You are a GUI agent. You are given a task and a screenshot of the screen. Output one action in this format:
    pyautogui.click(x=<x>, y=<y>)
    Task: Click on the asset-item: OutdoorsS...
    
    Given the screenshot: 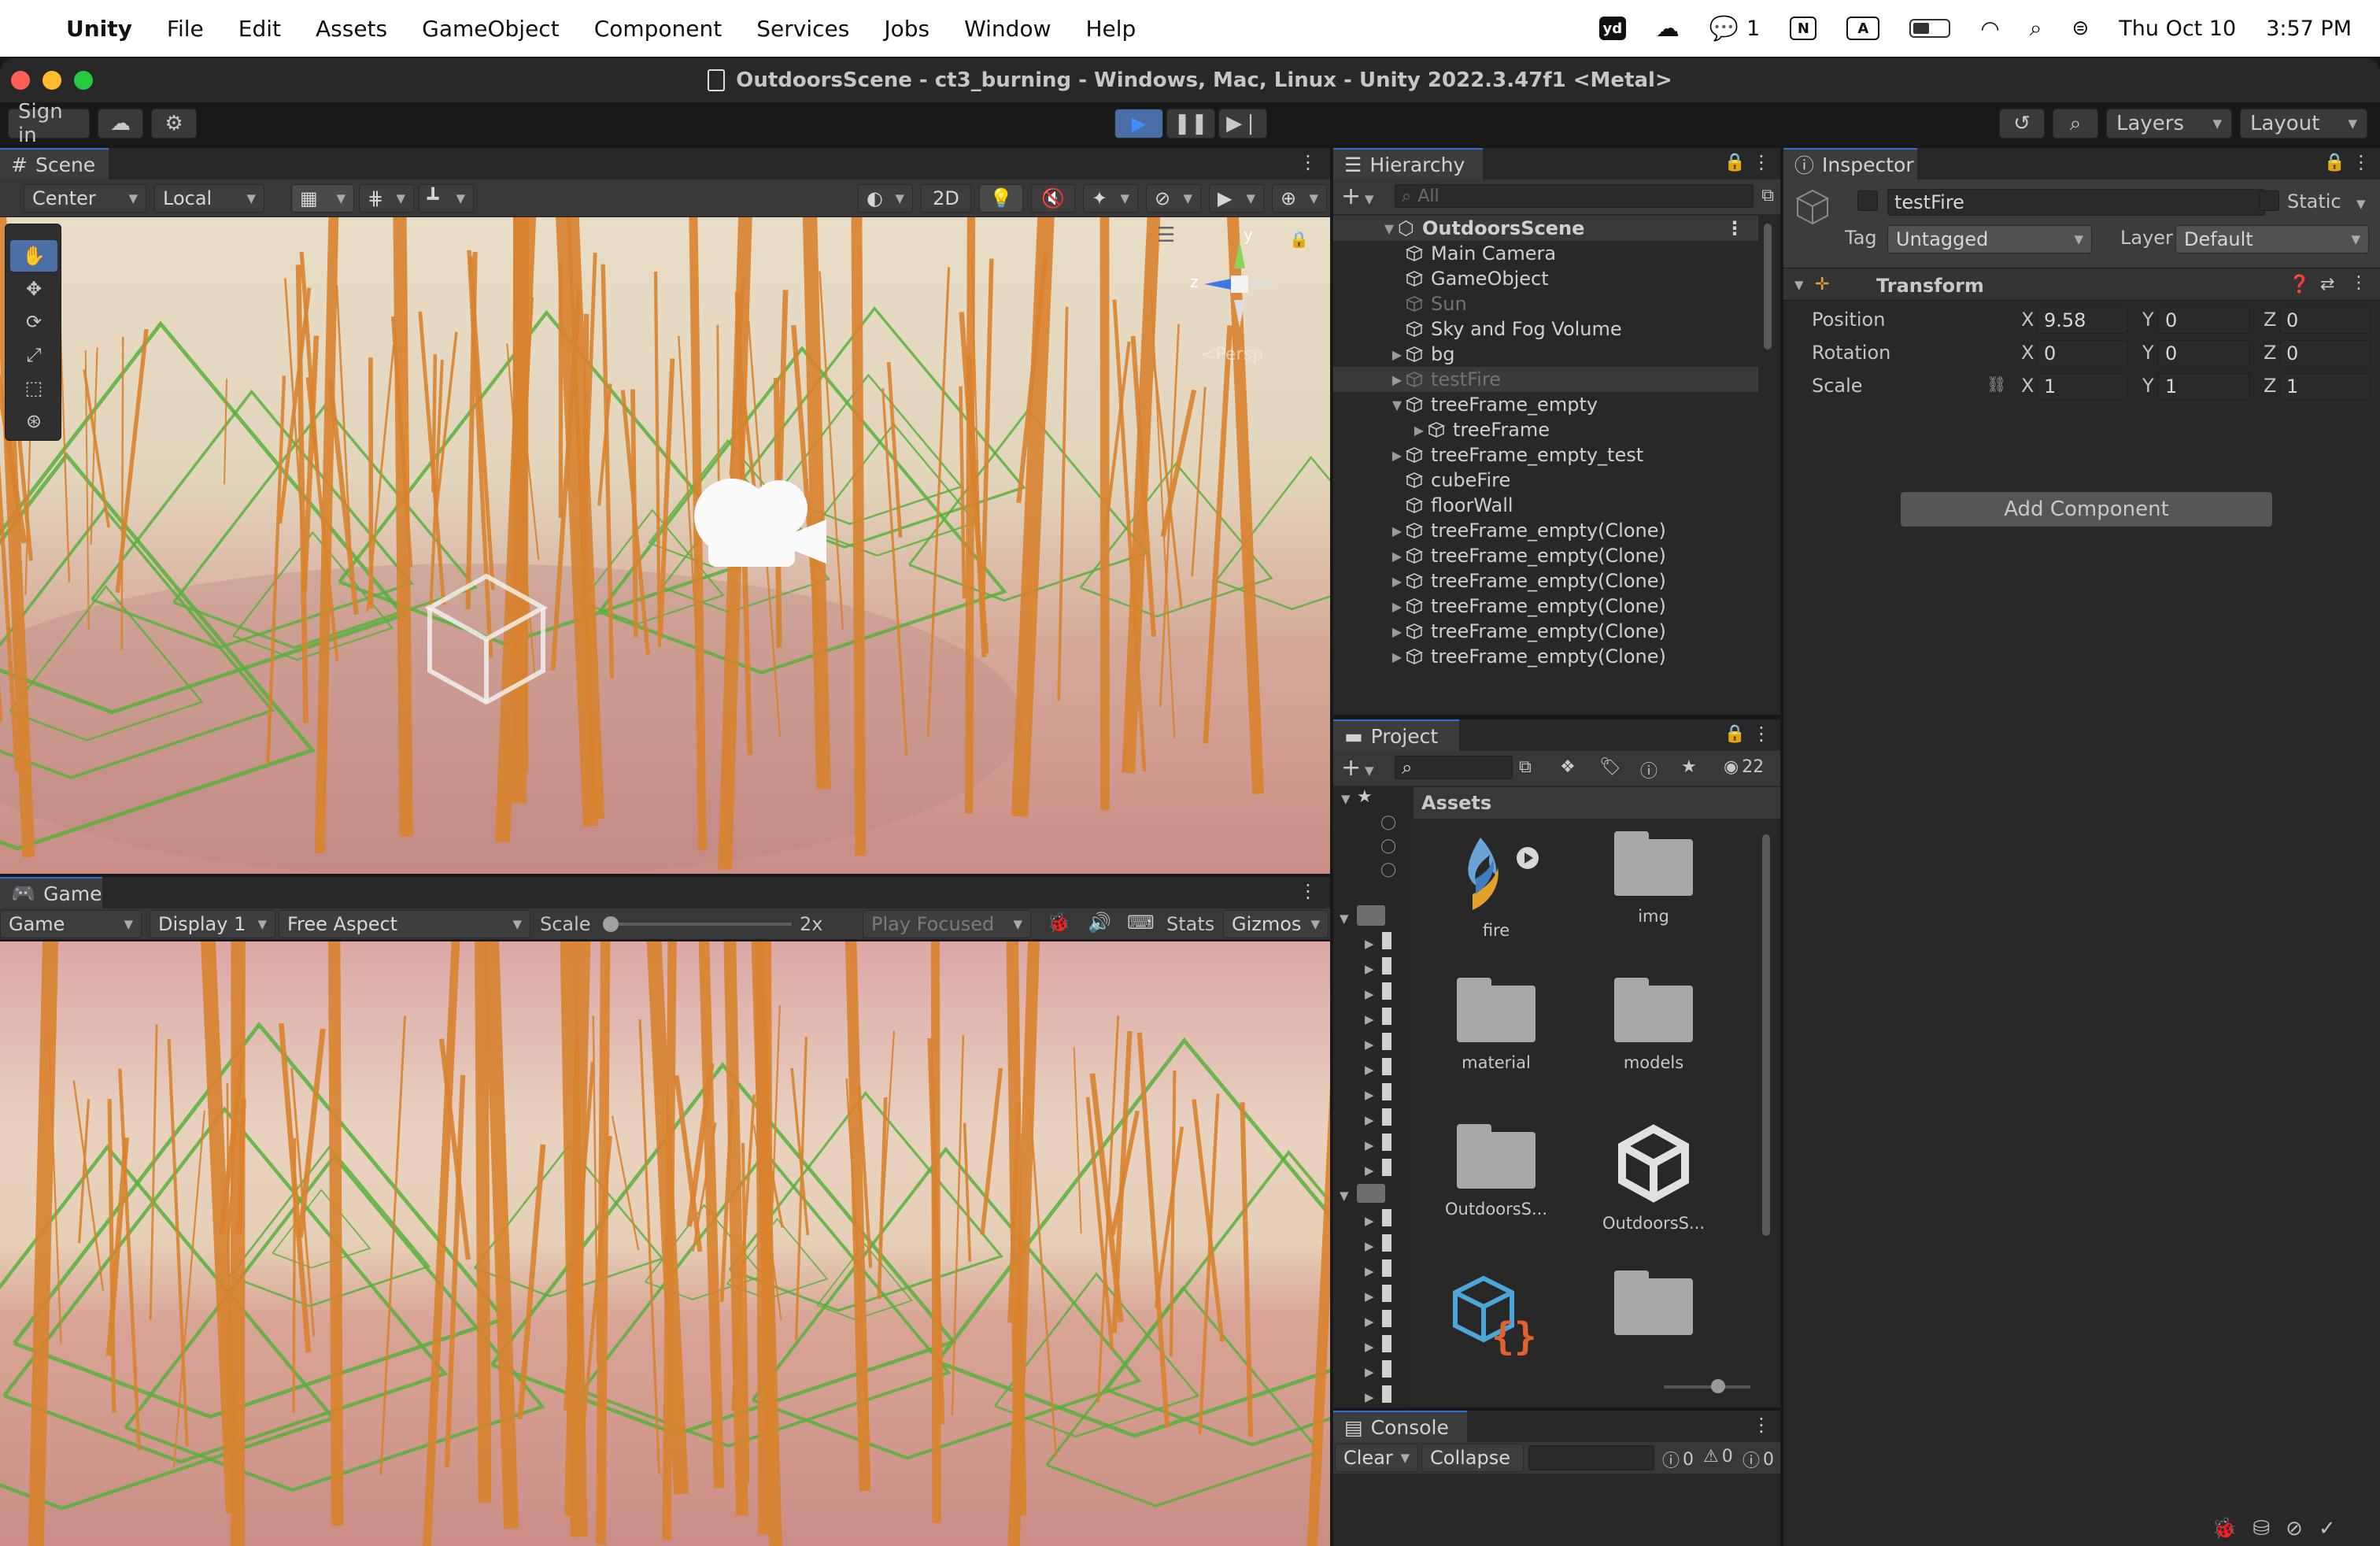 What is the action you would take?
    pyautogui.click(x=1654, y=1178)
    